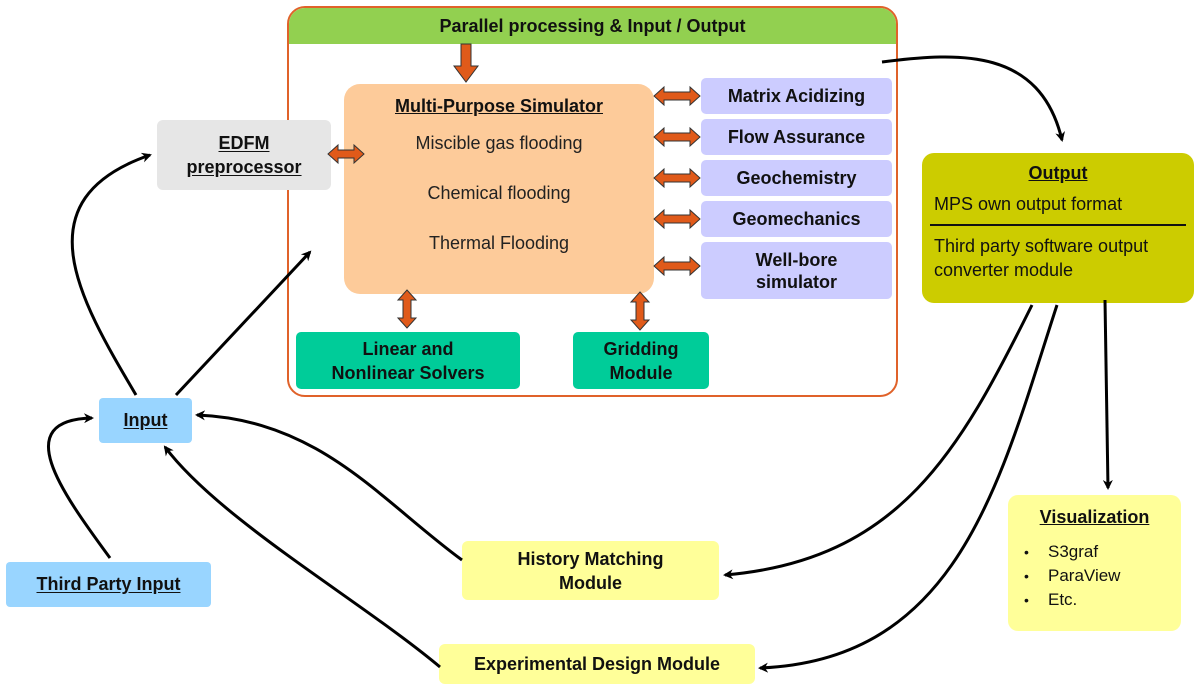 The width and height of the screenshot is (1200, 691). Describe the element at coordinates (973, 98) in the screenshot. I see `arrow-frame-to-output` at that location.